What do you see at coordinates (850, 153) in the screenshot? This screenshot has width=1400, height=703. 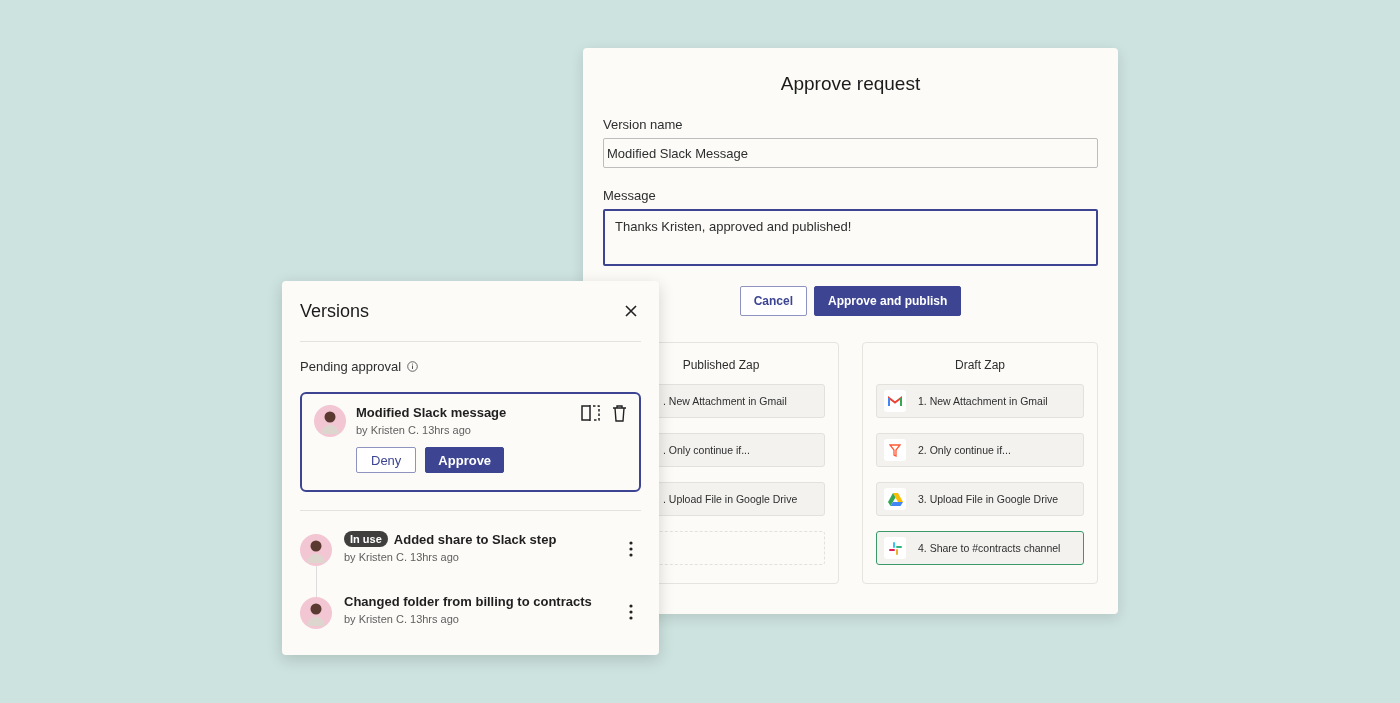 I see `version-name-field: Modified Slack Message` at bounding box center [850, 153].